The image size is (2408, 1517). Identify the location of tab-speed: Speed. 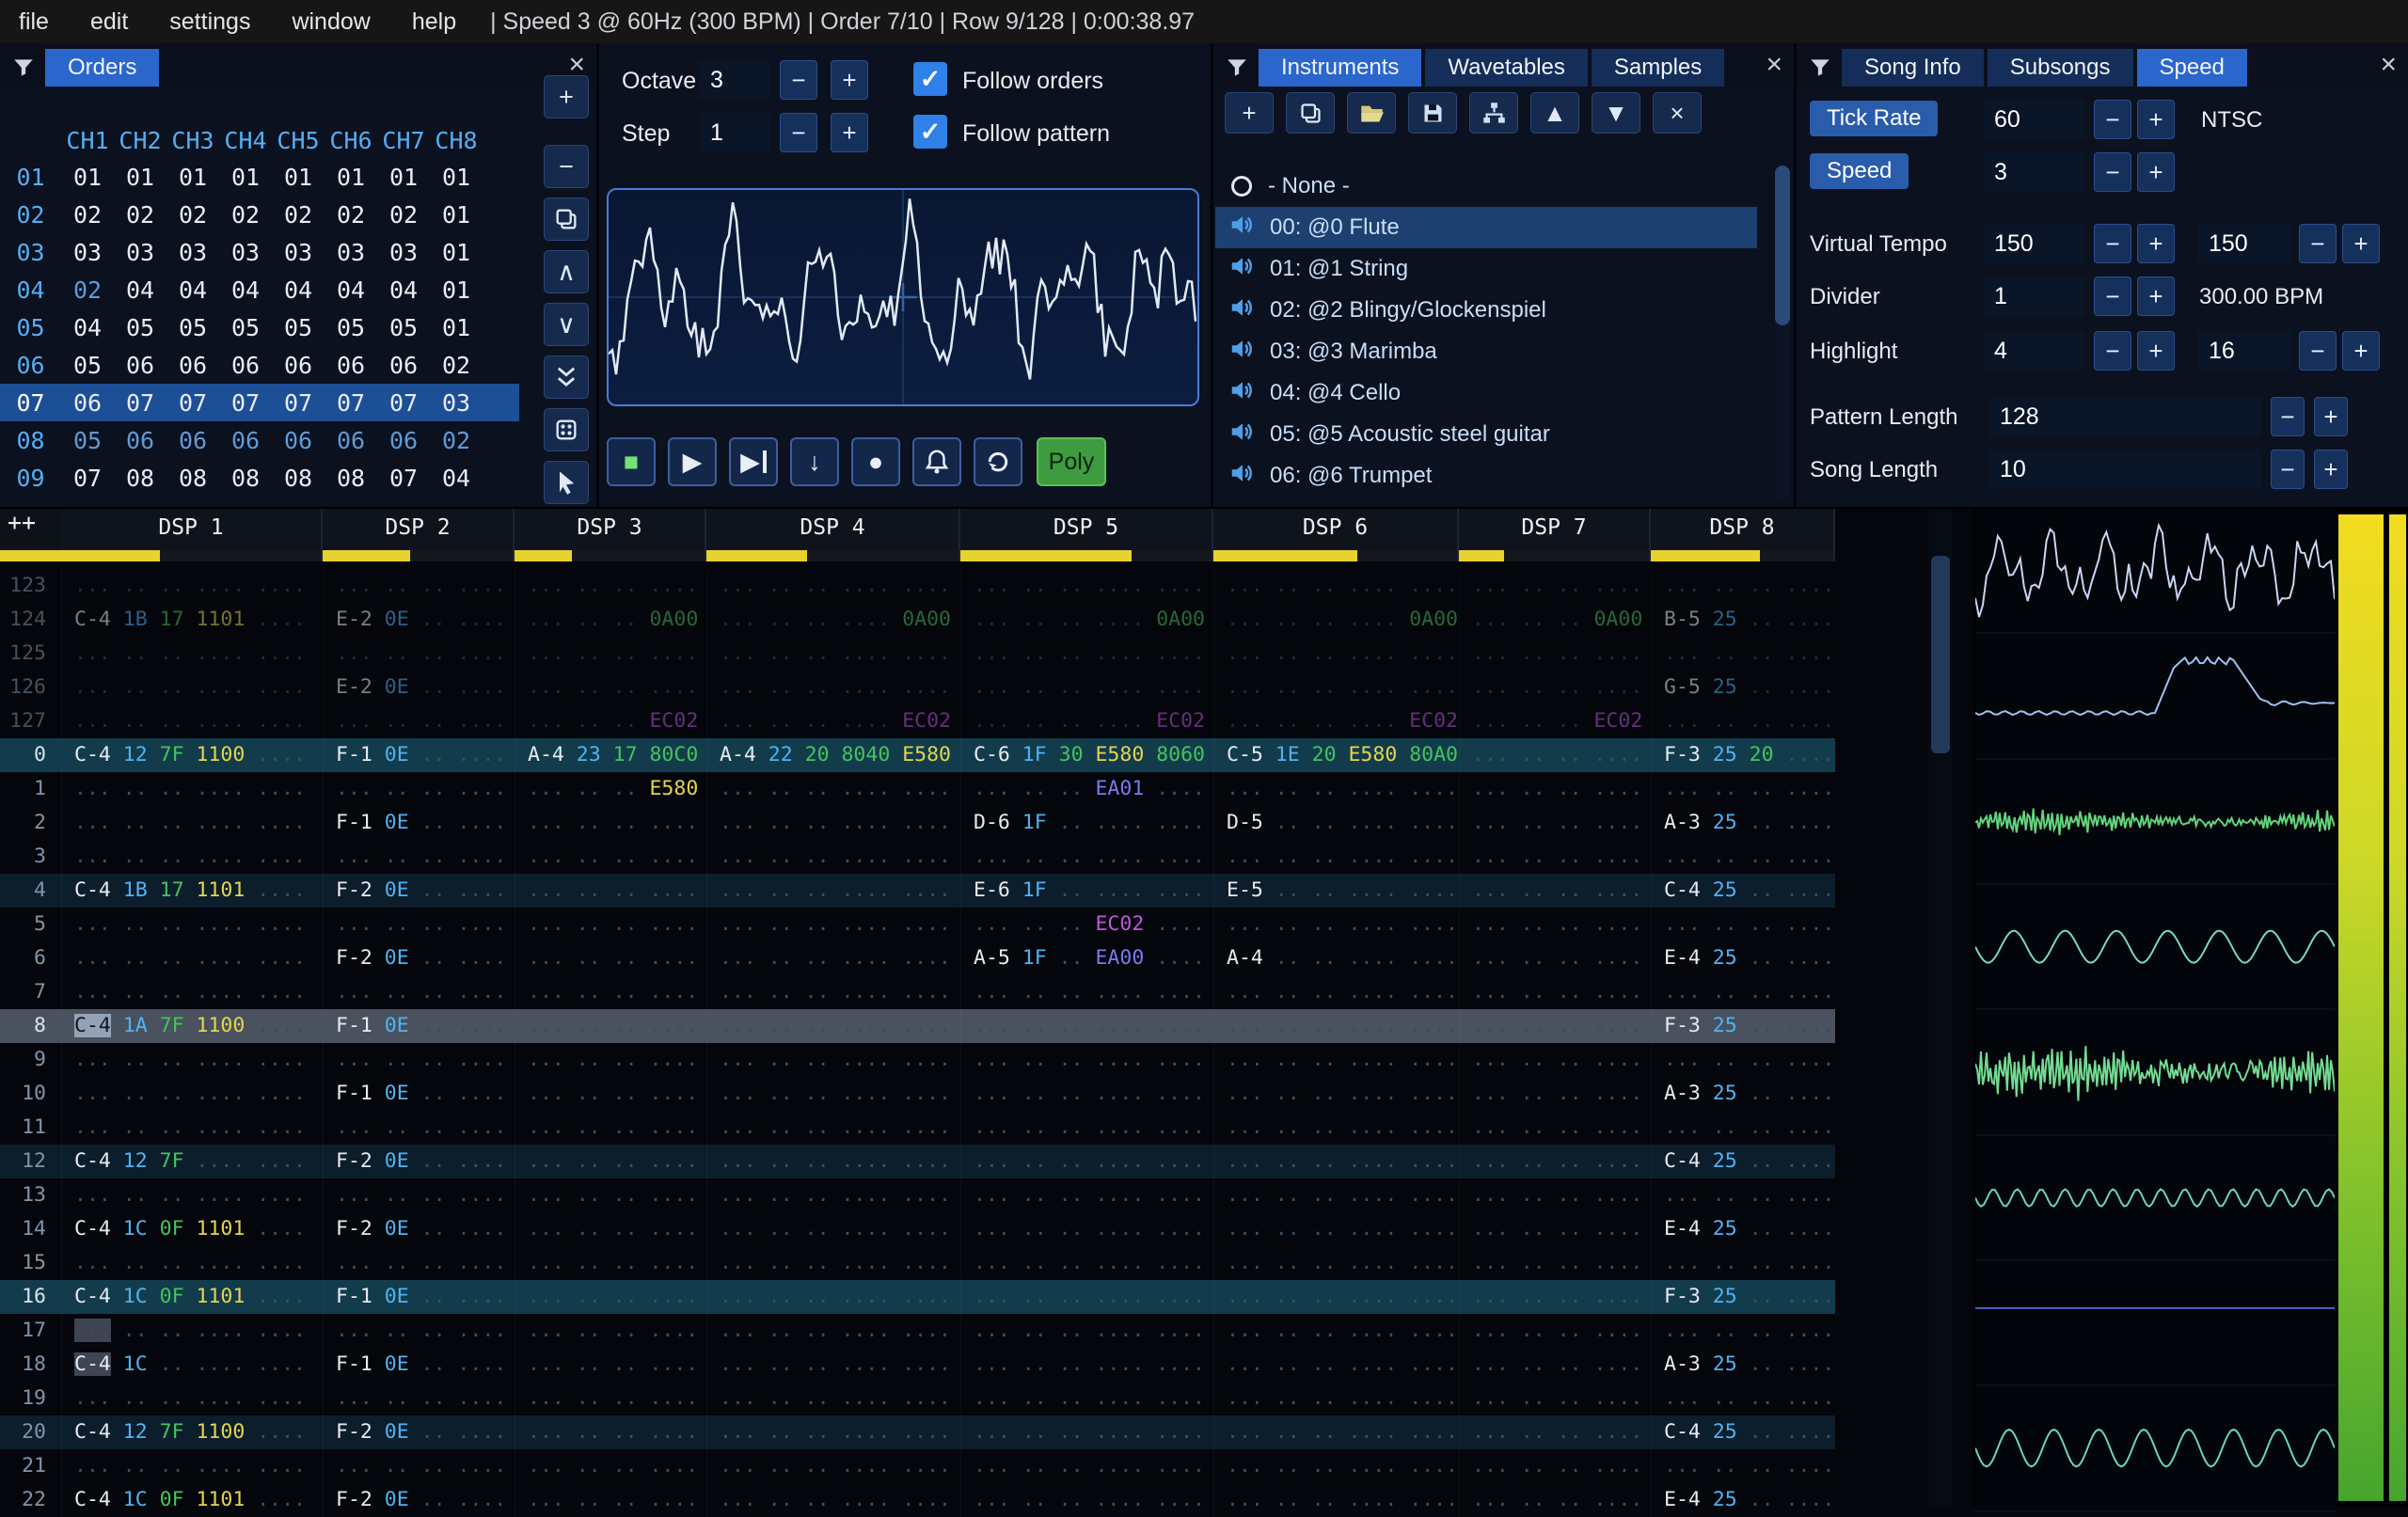
(2191, 68).